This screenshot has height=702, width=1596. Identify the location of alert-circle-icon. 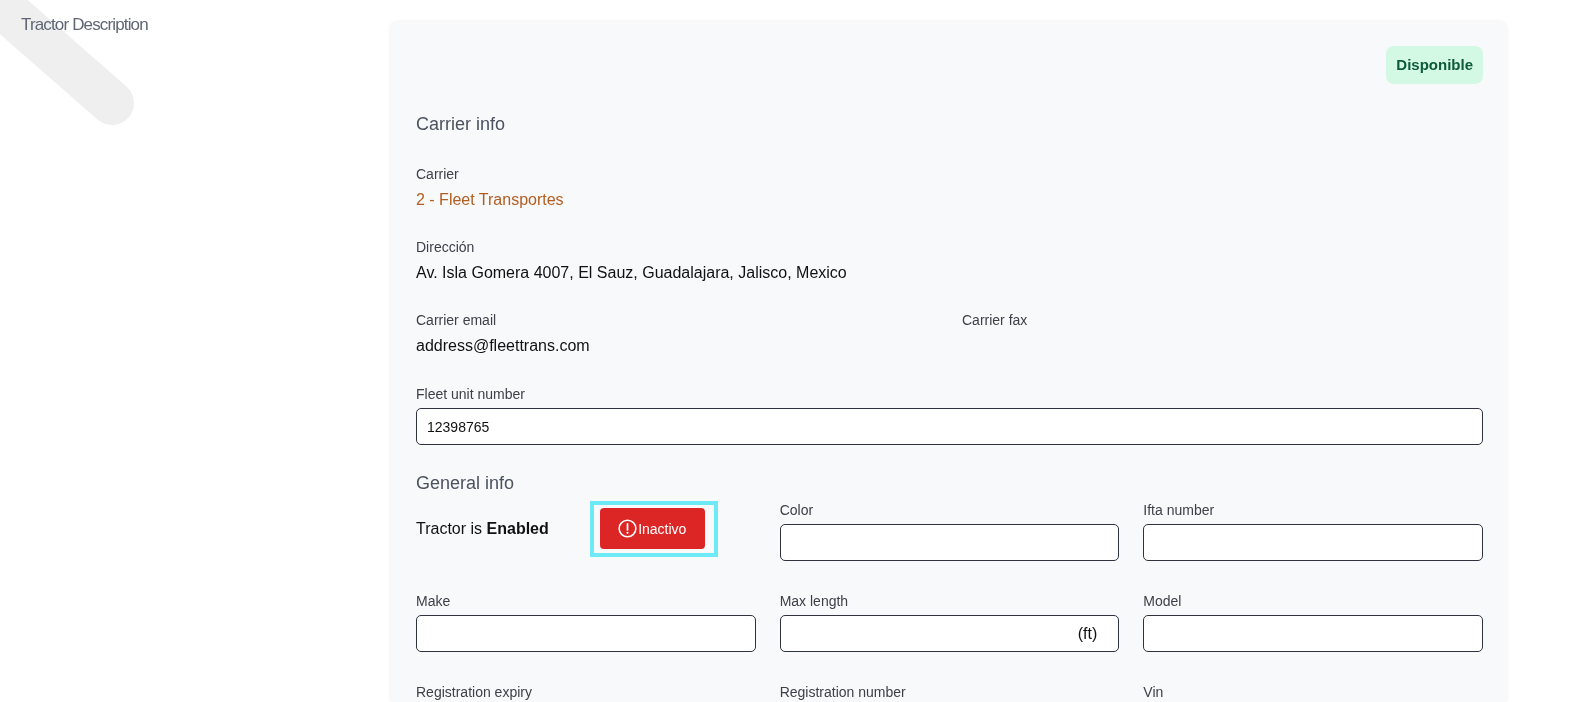
(628, 528).